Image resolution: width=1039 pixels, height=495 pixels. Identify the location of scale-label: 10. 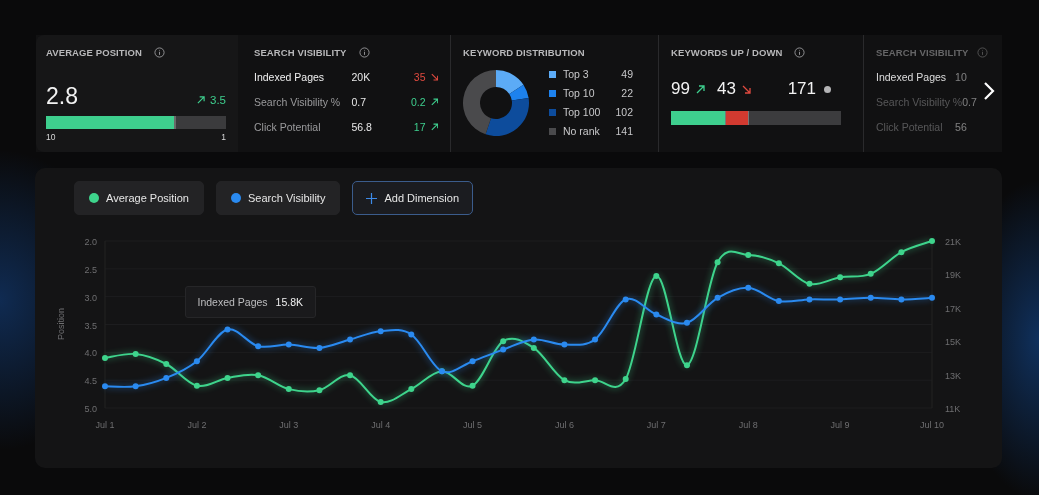
(51, 137).